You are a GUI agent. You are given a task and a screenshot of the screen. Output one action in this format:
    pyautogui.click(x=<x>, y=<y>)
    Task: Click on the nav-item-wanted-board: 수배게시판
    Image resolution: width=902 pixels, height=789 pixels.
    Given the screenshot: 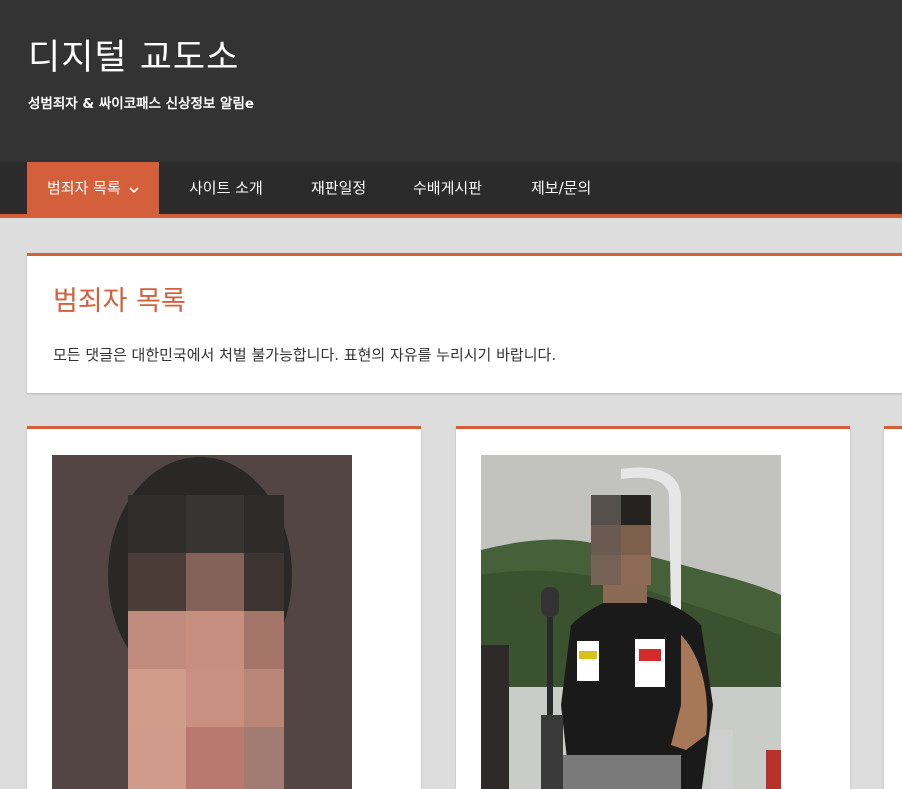 What is the action you would take?
    pyautogui.click(x=447, y=188)
    